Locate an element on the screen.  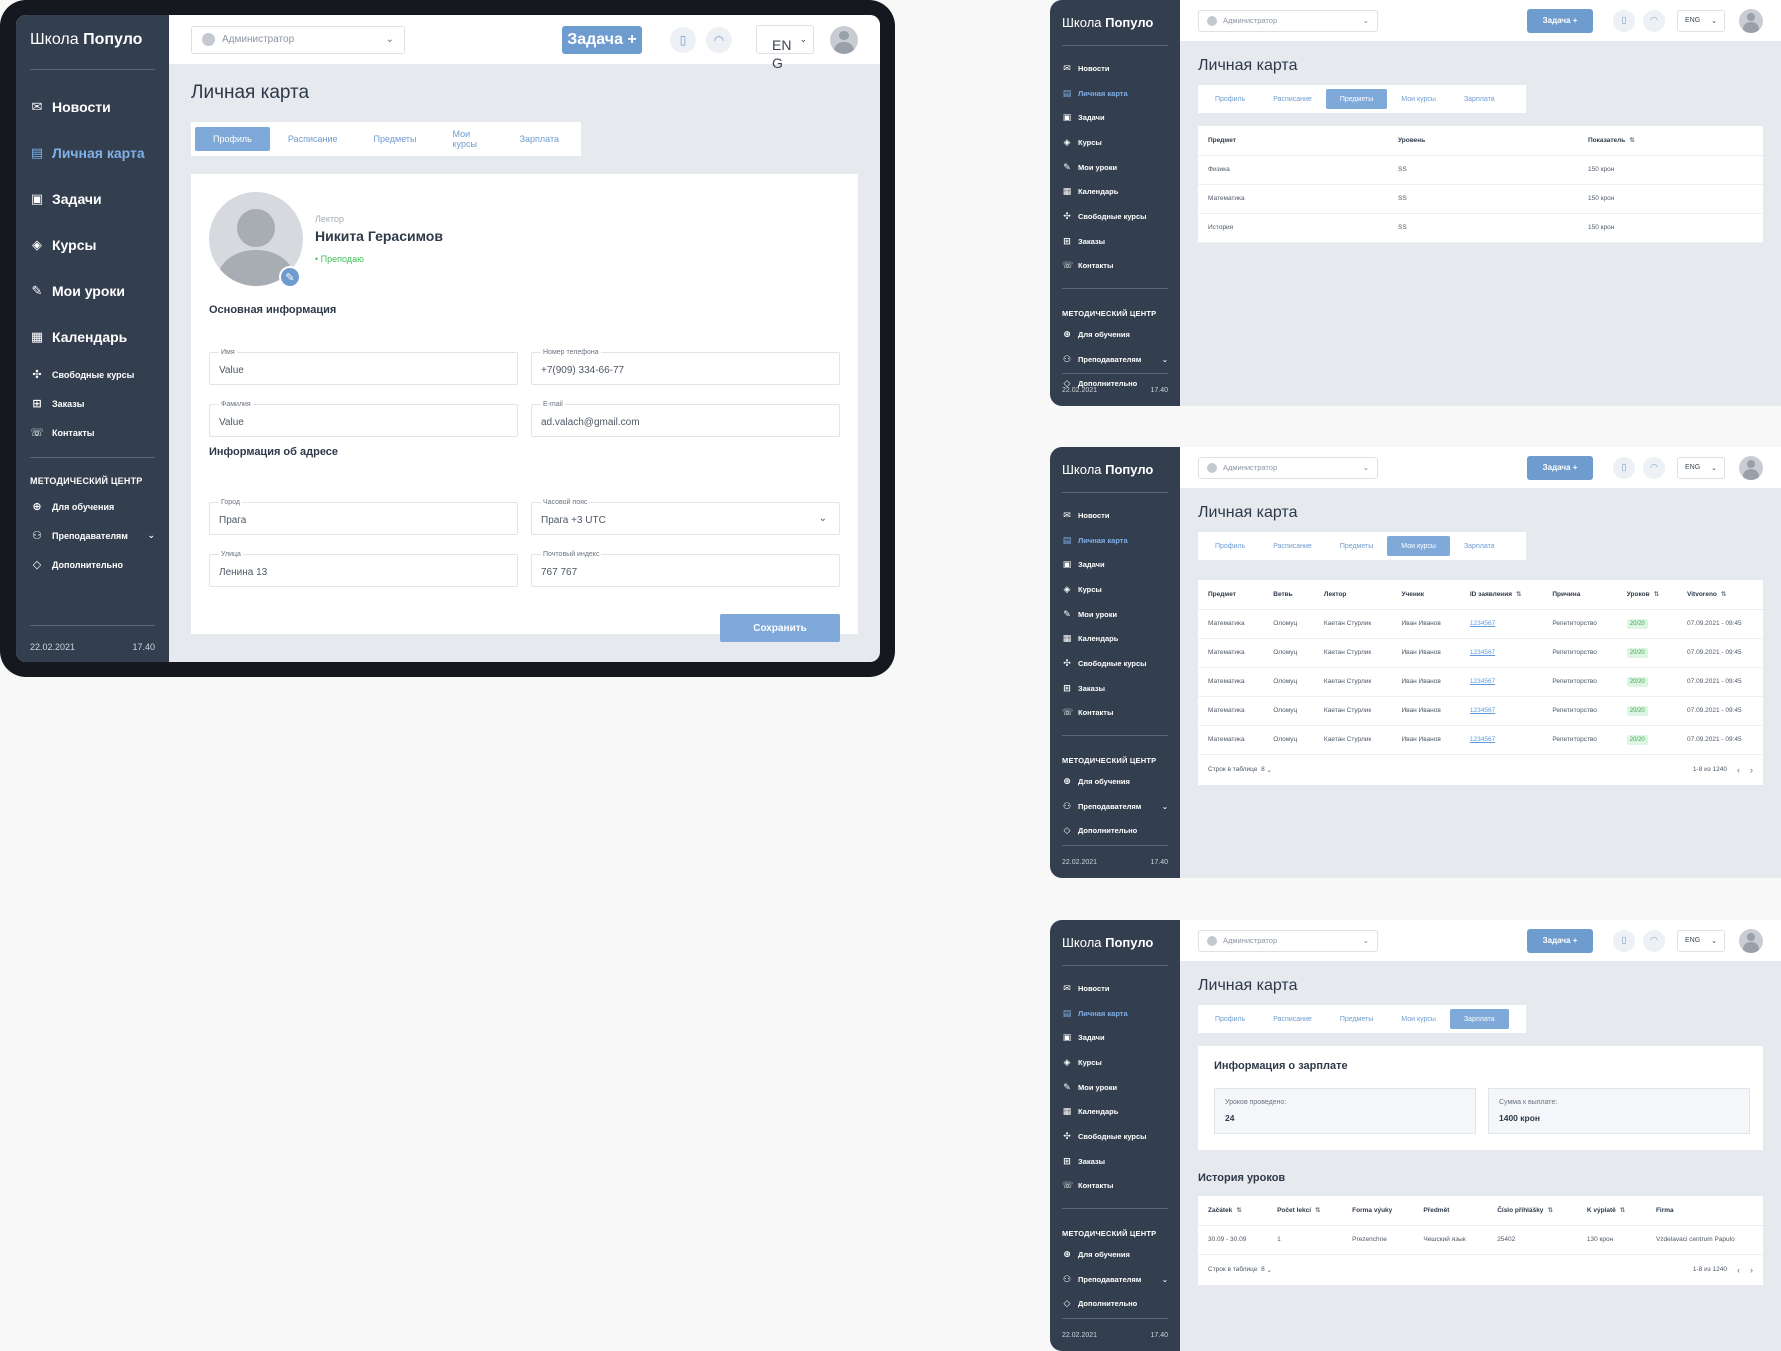
phone-field: Номер телефона +7(909) 334-66-77 is located at coordinates (685, 367).